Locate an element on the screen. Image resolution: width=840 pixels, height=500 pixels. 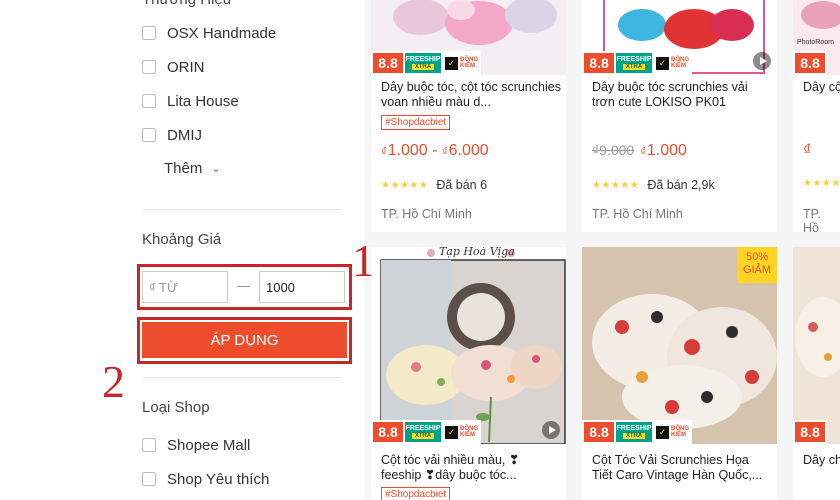
product-image: 8.8 is located at coordinates (816, 345).